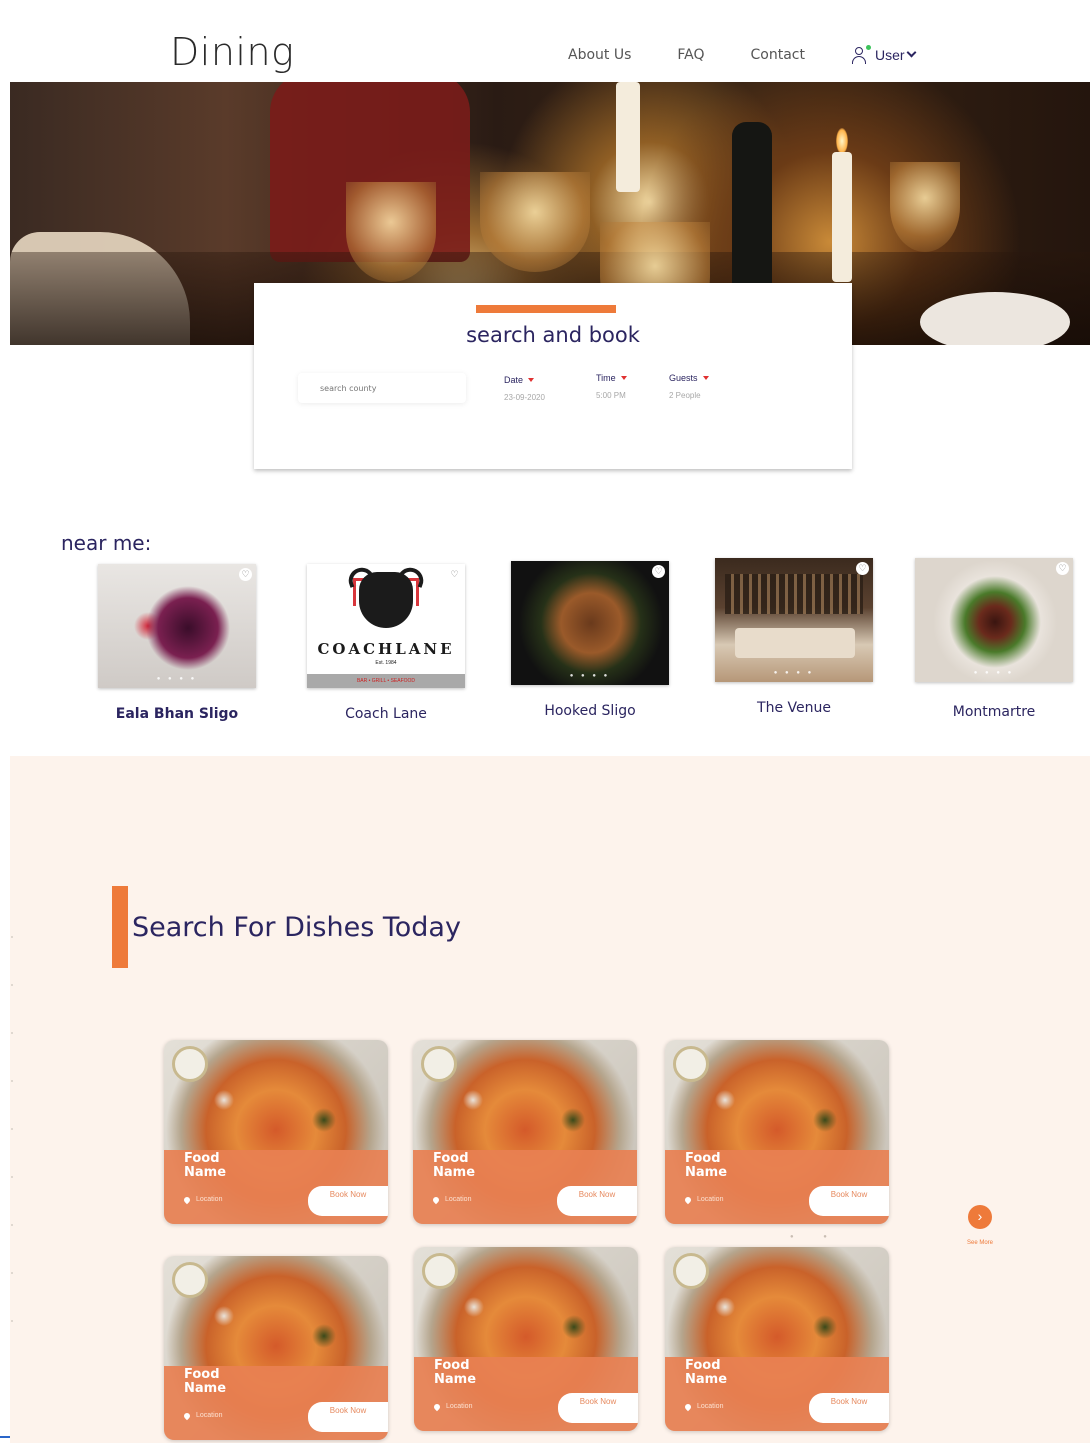 This screenshot has width=1090, height=1443. I want to click on guests-label: Guests, so click(683, 378).